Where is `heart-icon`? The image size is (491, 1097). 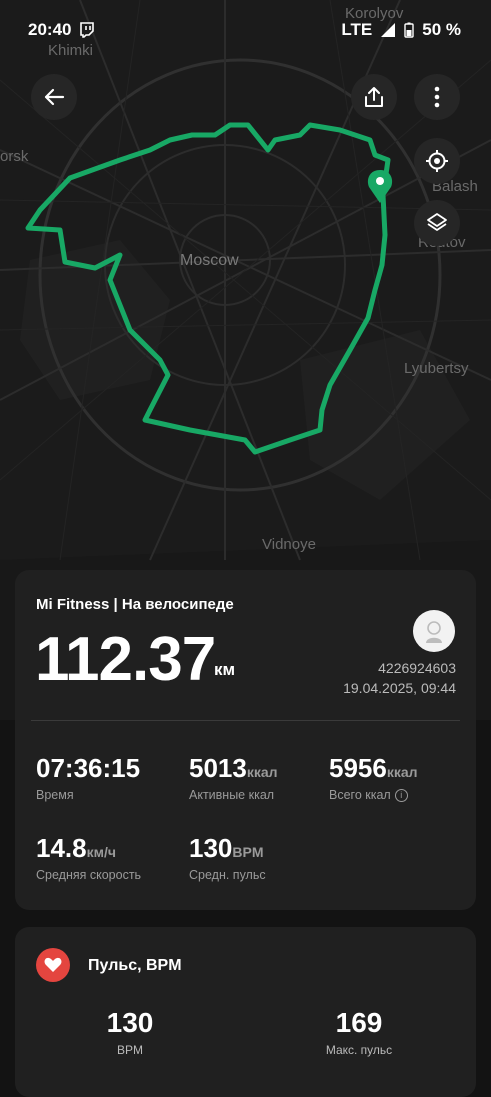 heart-icon is located at coordinates (53, 964).